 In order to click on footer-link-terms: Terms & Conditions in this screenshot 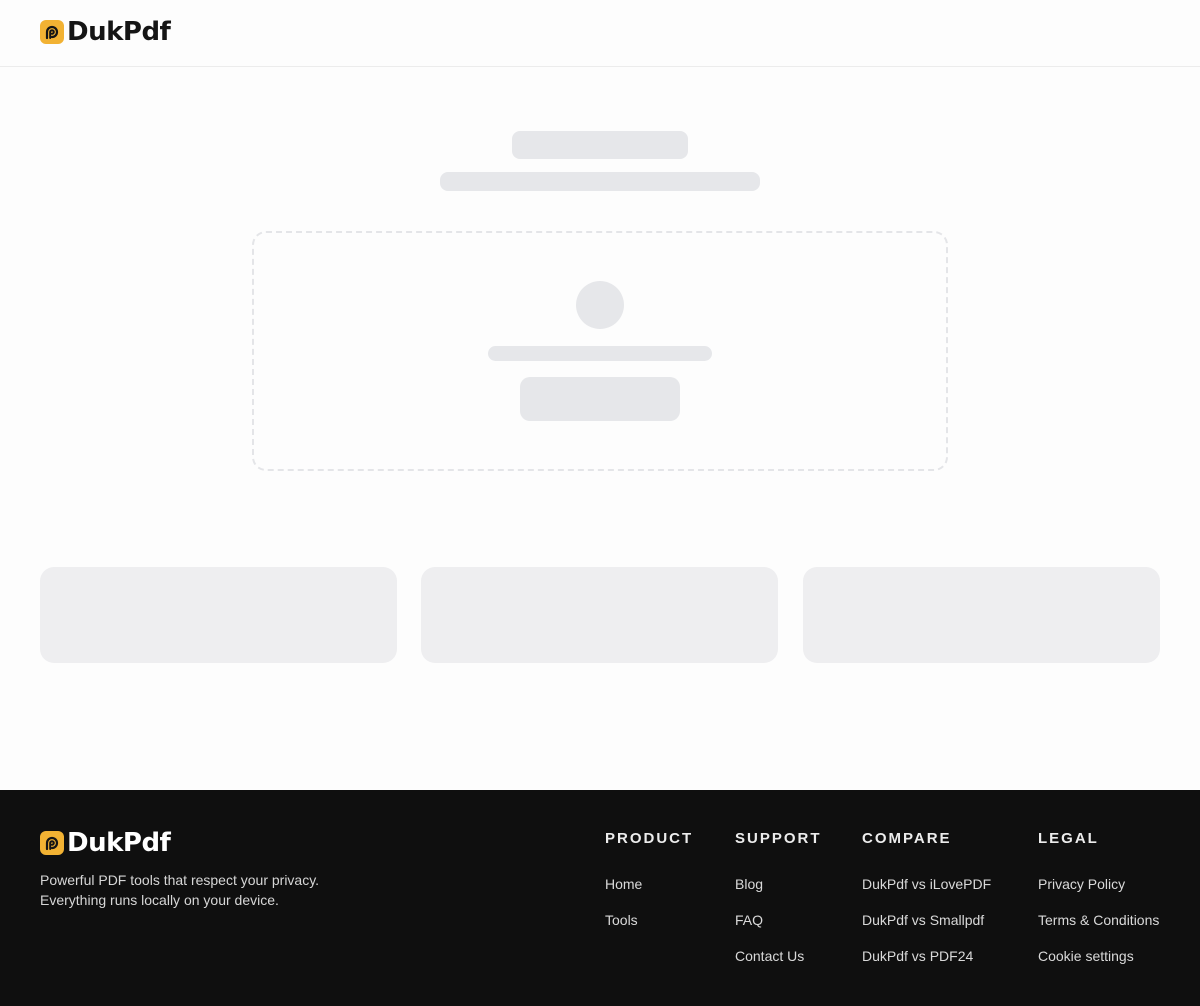, I will do `click(1098, 920)`.